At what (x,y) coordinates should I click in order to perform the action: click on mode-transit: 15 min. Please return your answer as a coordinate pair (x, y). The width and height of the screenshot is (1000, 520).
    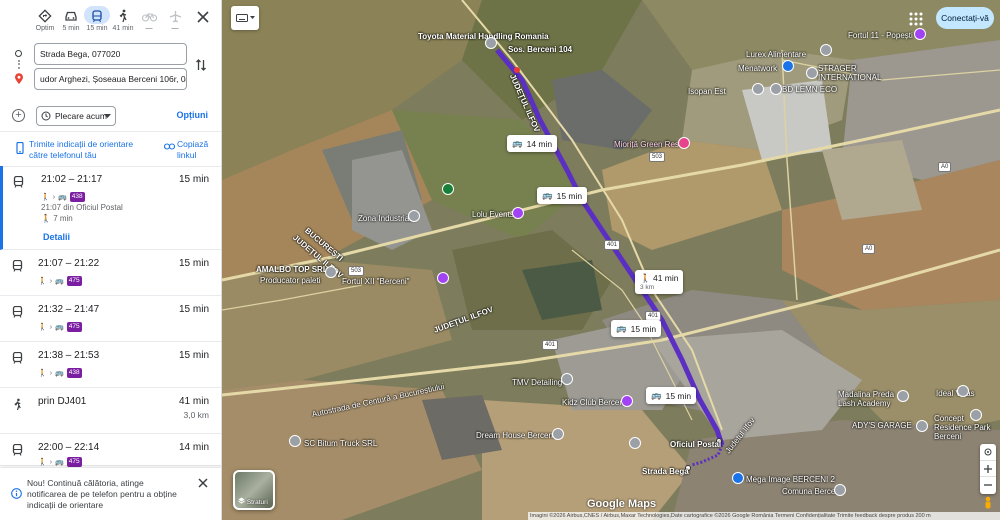
    Looking at the image, I should click on (97, 23).